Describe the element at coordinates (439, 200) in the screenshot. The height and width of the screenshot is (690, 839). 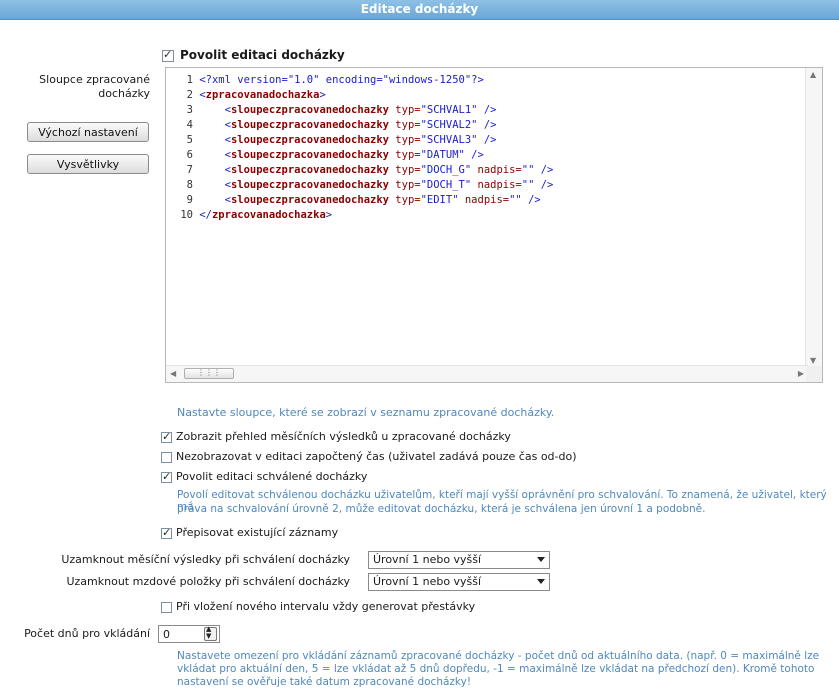
I see `code-token: "EDIT"` at that location.